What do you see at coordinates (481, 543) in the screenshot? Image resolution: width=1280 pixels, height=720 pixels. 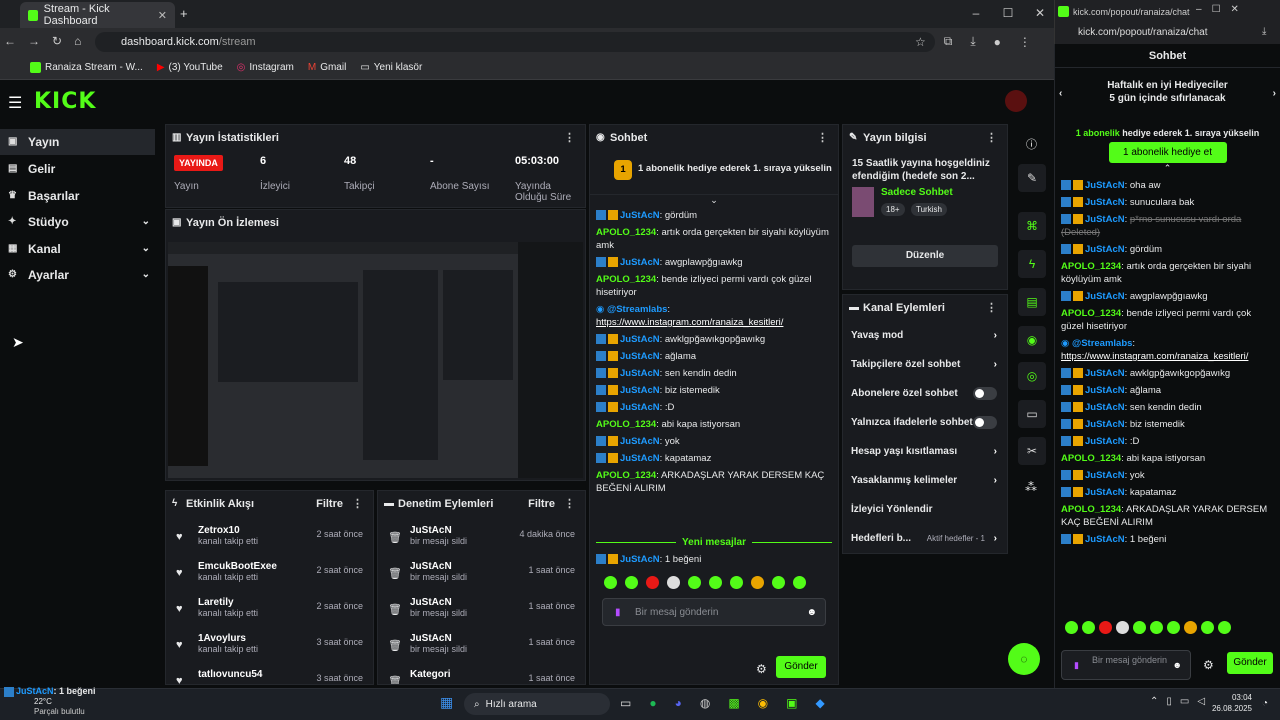 I see `moderation-item: 🗑 JuStAcN bir mesajı sildi 4 dakika önce` at bounding box center [481, 543].